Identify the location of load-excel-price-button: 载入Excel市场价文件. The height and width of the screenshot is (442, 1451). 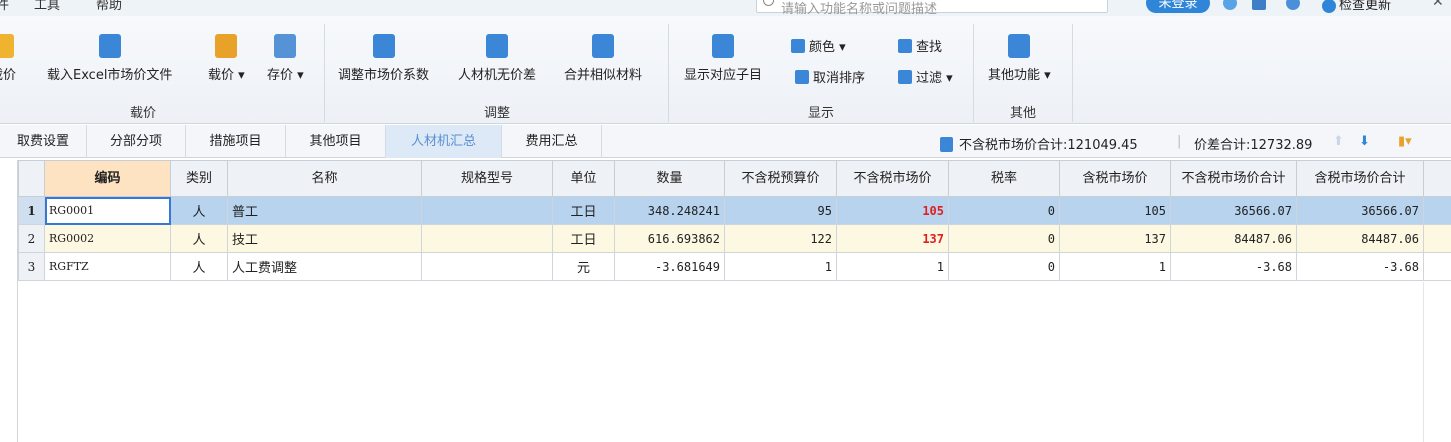
(109, 58).